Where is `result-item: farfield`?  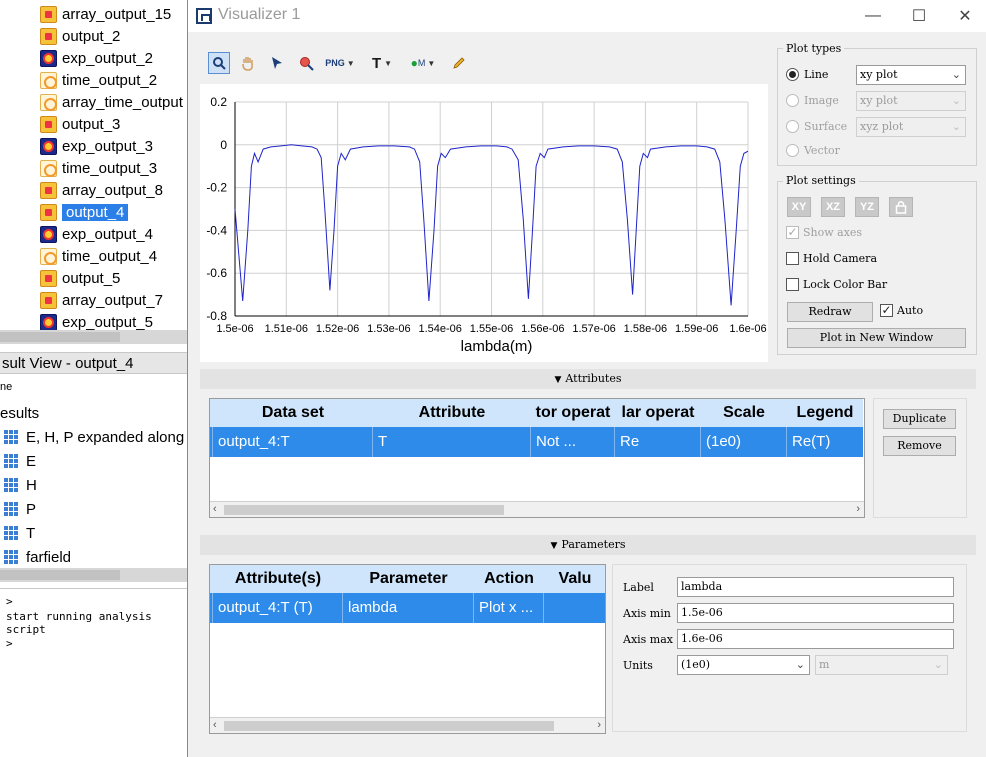
result-item: farfield is located at coordinates (37, 557).